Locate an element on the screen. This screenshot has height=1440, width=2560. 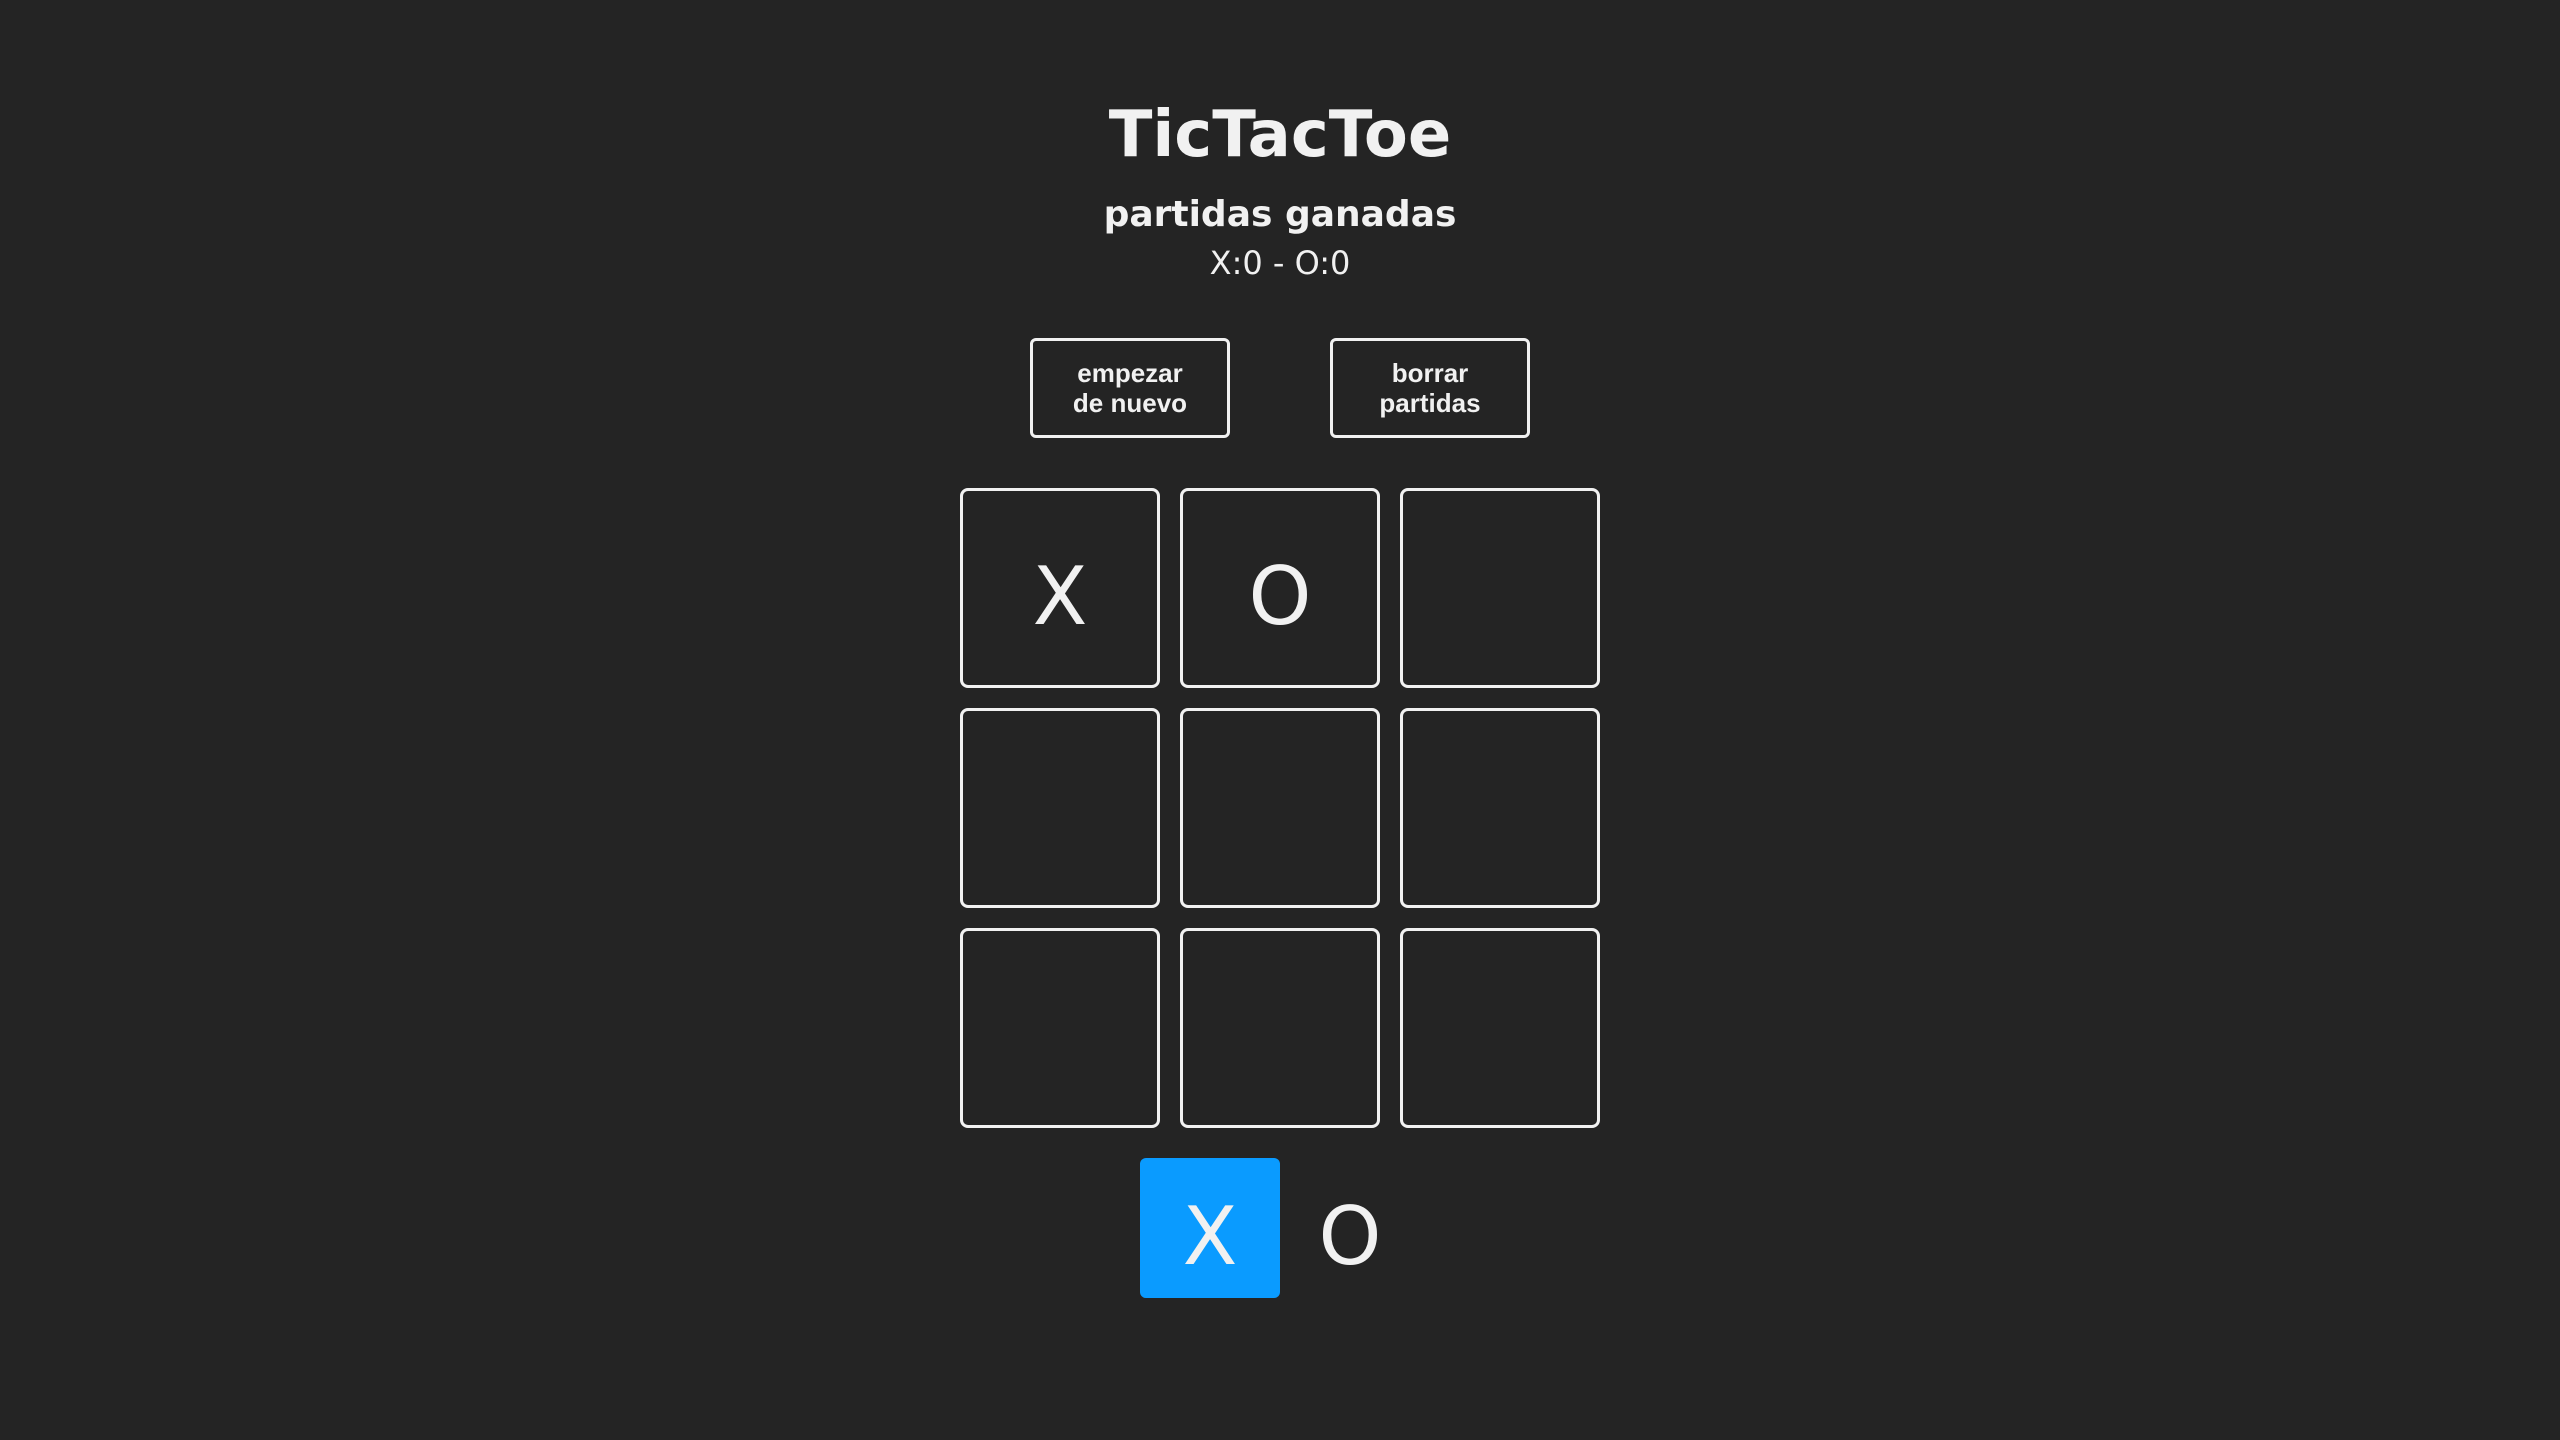
turn-x-indicator: X is located at coordinates (1210, 1228).